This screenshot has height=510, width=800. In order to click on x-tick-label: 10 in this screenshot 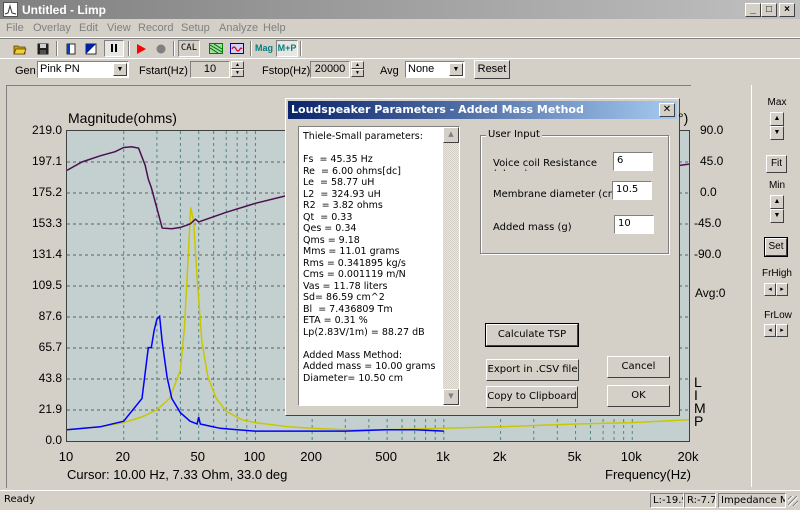, I will do `click(66, 456)`.